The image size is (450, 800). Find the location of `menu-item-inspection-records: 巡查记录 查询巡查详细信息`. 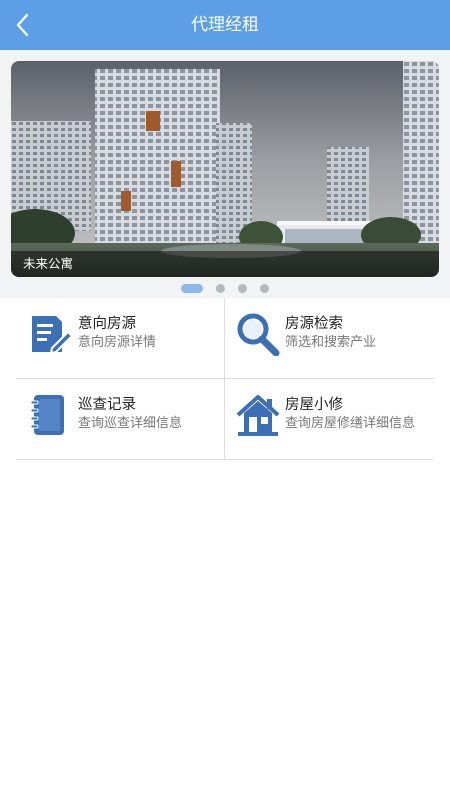

menu-item-inspection-records: 巡查记录 查询巡查详细信息 is located at coordinates (120, 419).